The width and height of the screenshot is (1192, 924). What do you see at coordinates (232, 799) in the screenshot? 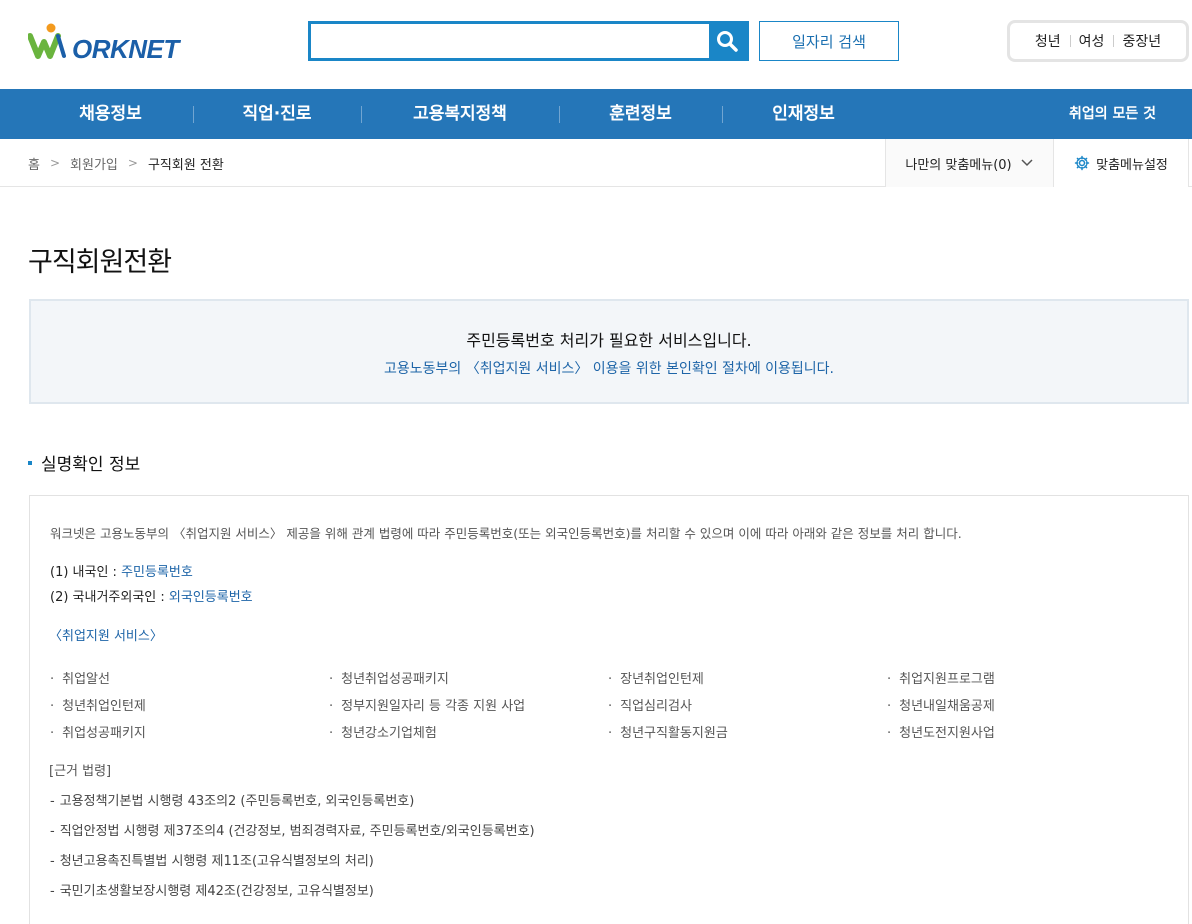
I see `law-item: 고용정책기본법 시행령 43조의2 (주민등록번호, 외국인등록번호)` at bounding box center [232, 799].